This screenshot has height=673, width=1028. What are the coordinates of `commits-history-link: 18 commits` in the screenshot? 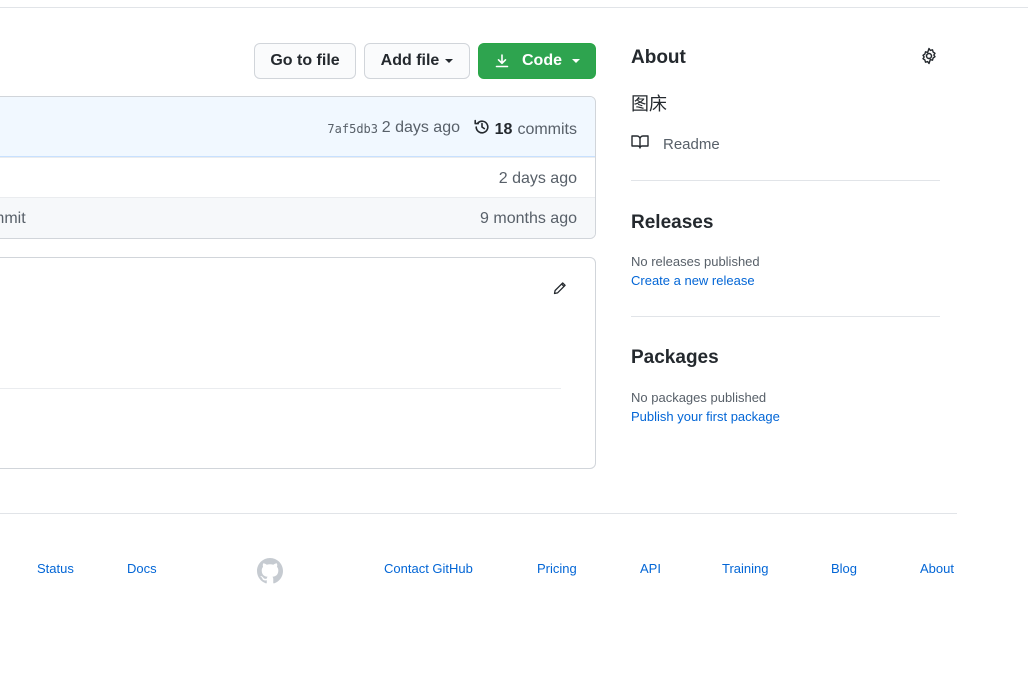 It's located at (525, 129).